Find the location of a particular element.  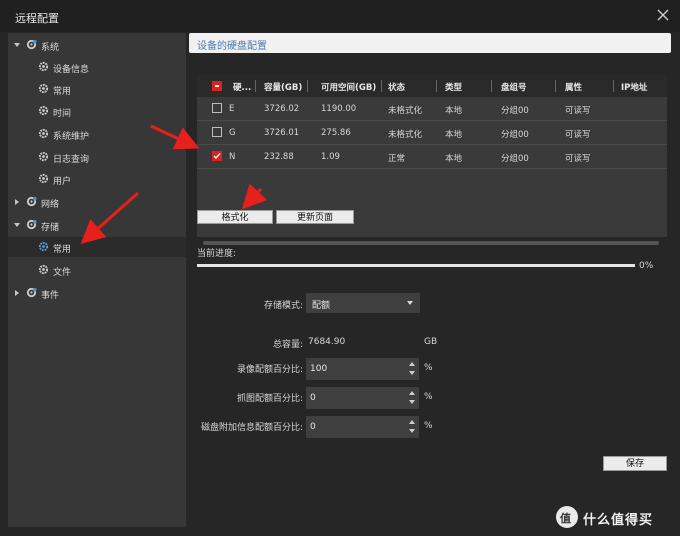

sidebar-item-maintenance: 系统维护 is located at coordinates (97, 134).